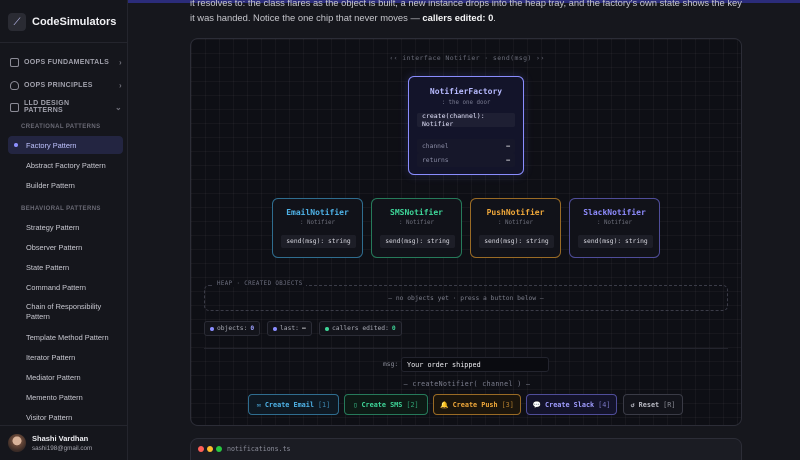 The image size is (800, 460). I want to click on stat-chip-callers-edited: callers edited: 0, so click(360, 328).